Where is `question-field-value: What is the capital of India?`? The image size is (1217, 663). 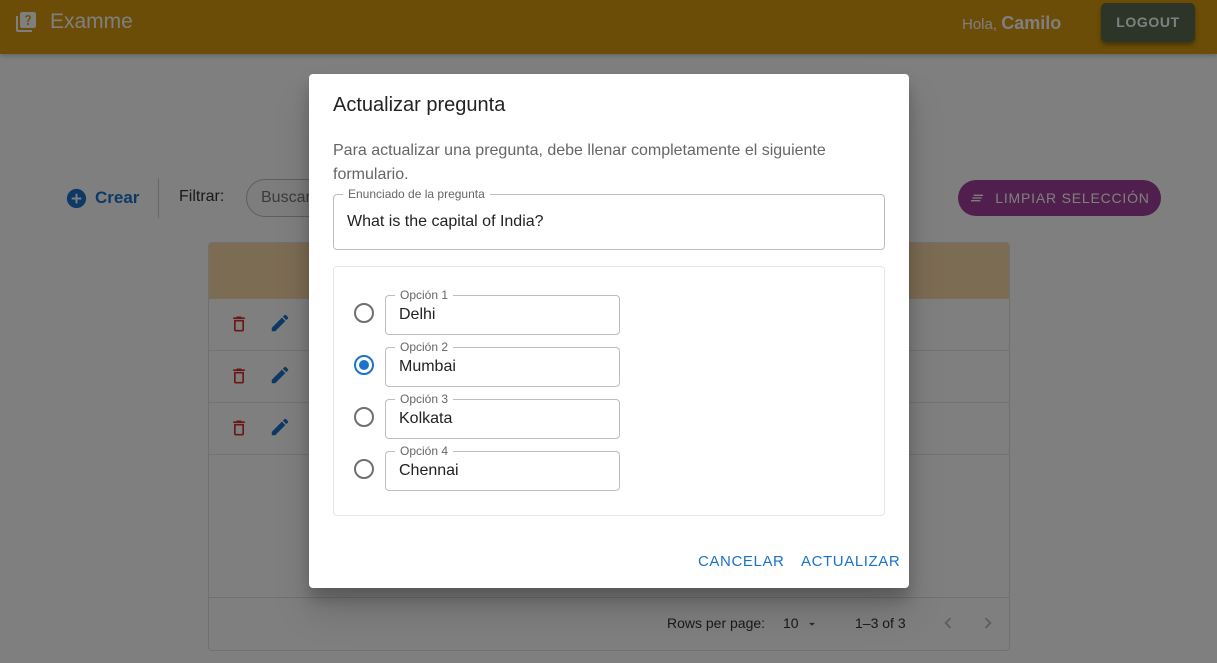
question-field-value: What is the capital of India? is located at coordinates (445, 221).